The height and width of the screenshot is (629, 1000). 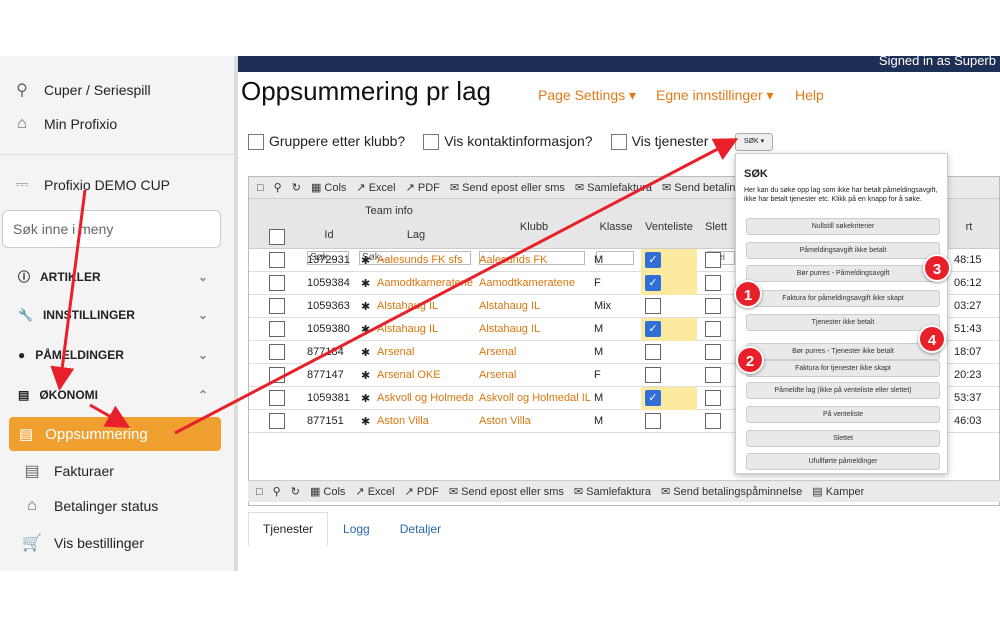 I want to click on sidebar-item-fakturaer: ▤ Fakturaer, so click(x=67, y=471).